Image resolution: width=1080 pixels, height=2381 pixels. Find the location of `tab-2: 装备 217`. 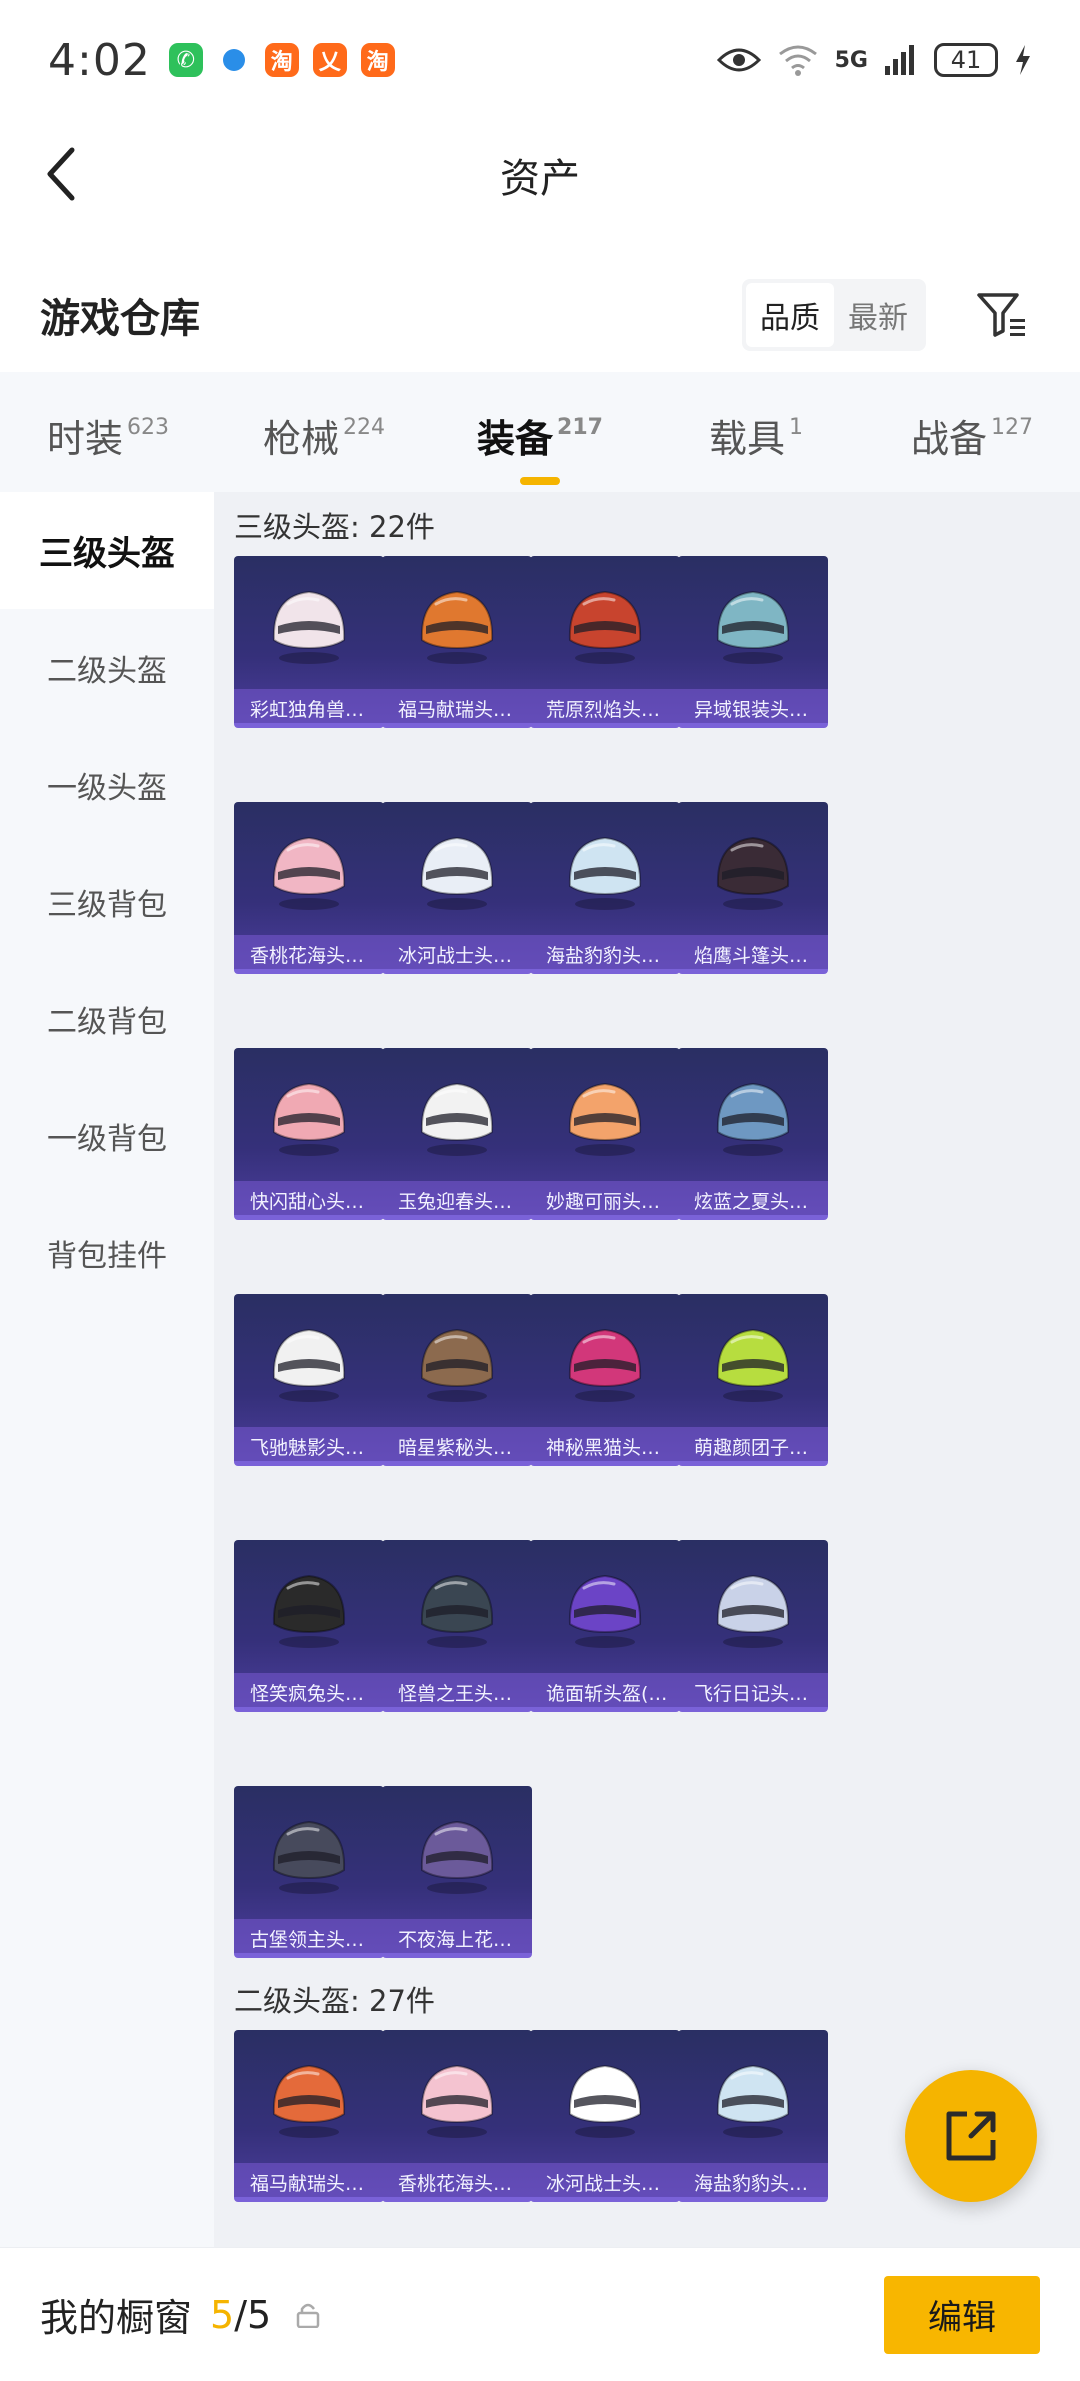

tab-2: 装备 217 is located at coordinates (540, 443).